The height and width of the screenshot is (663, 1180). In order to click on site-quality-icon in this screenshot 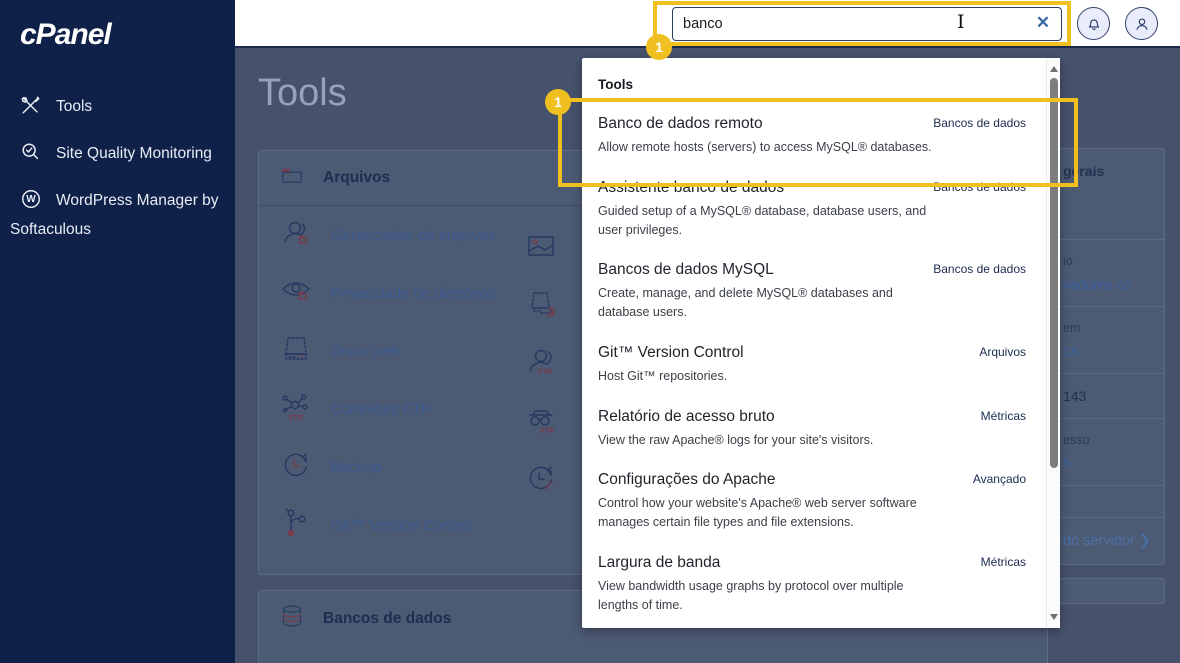, I will do `click(31, 152)`.